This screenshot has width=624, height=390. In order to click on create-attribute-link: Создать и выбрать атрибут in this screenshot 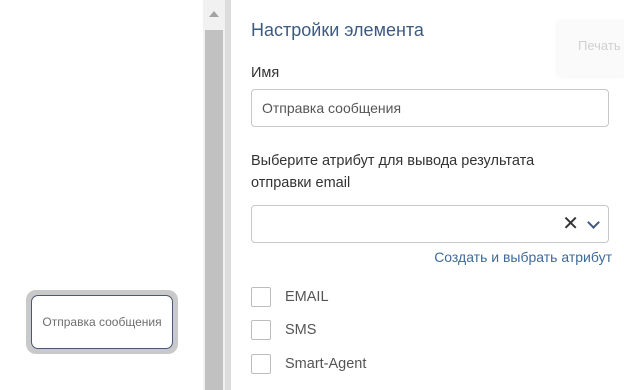, I will do `click(523, 257)`.